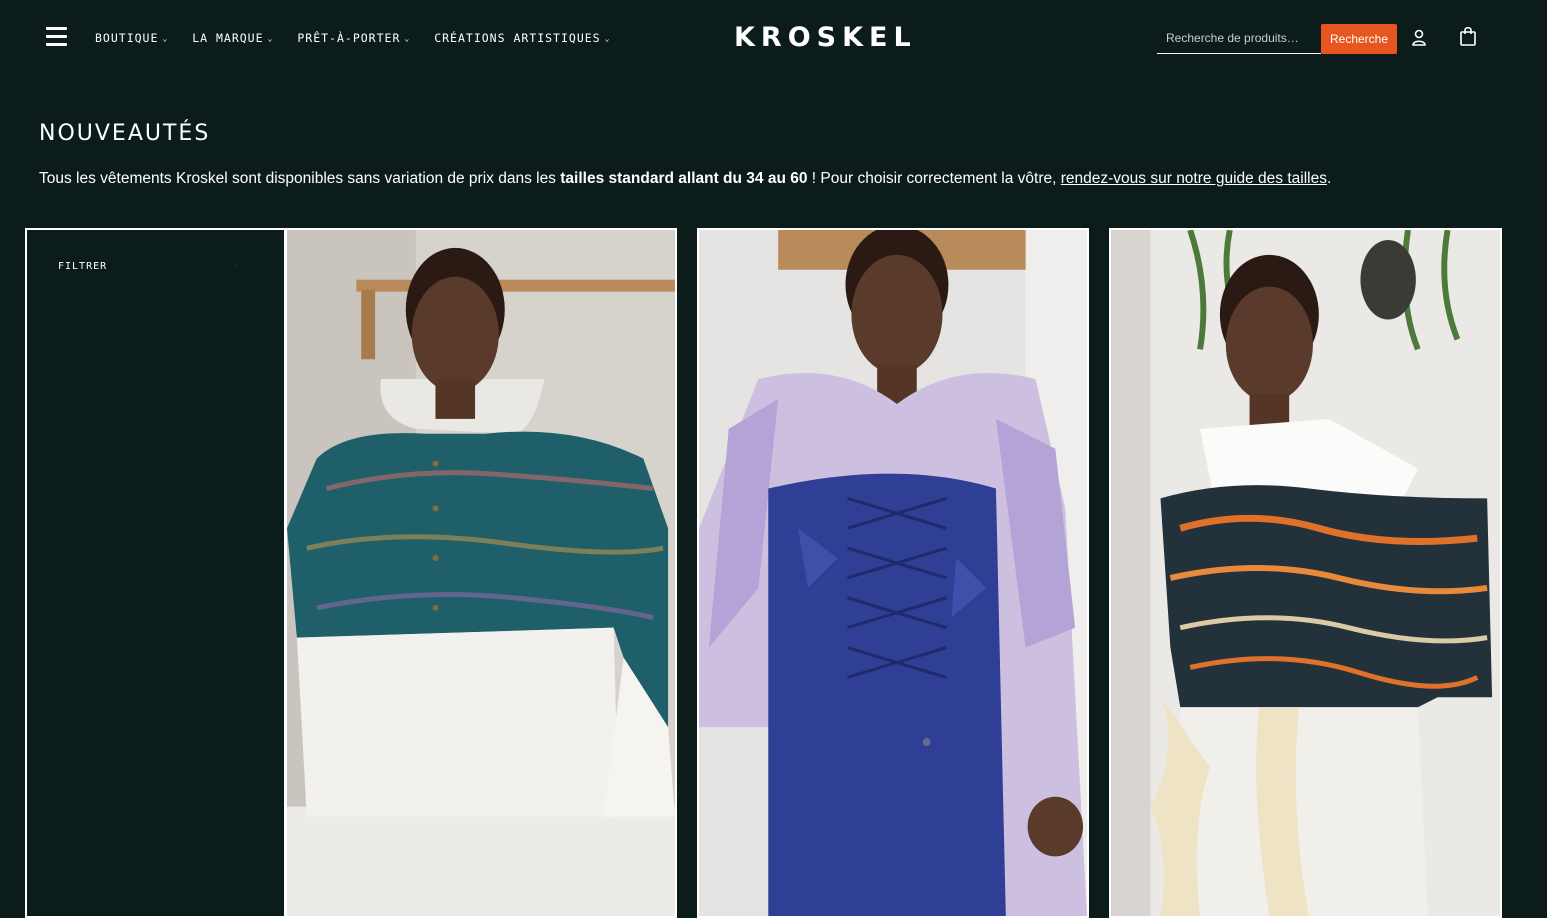  Describe the element at coordinates (1329, 178) in the screenshot. I see `intro-text-end: .` at that location.